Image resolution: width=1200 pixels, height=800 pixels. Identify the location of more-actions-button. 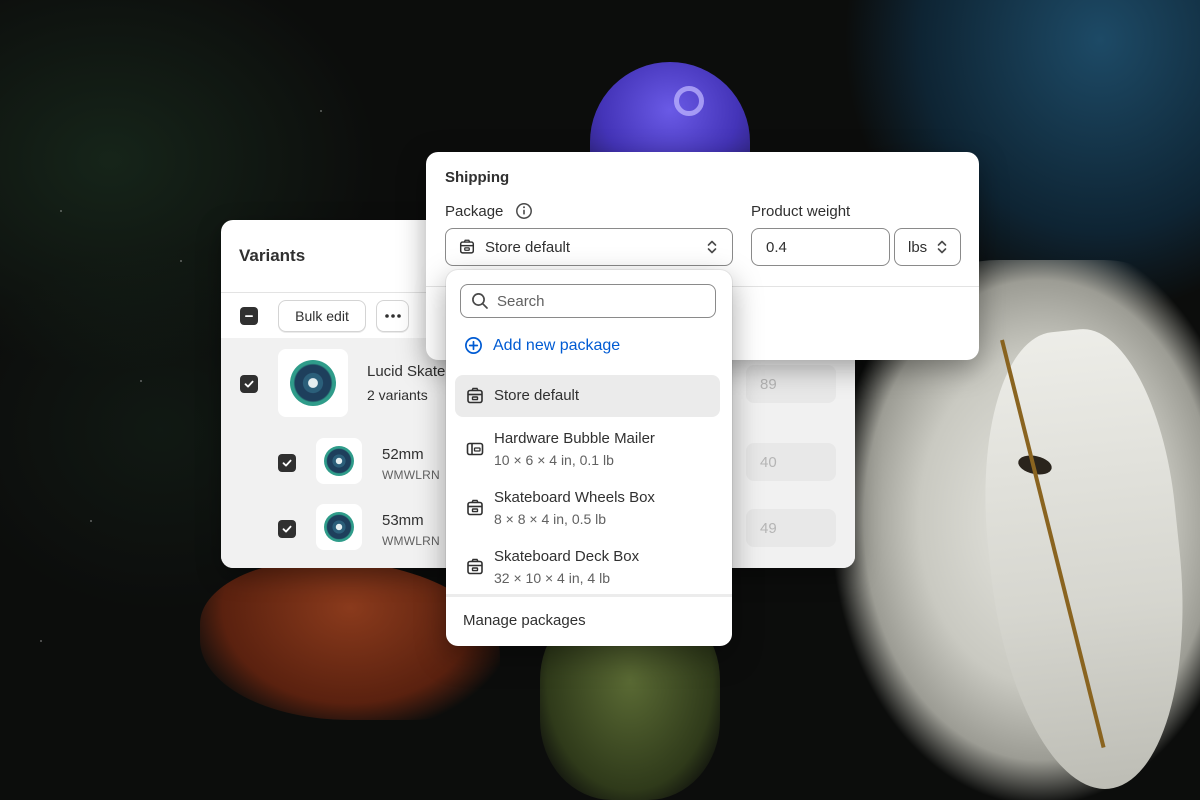
(392, 316).